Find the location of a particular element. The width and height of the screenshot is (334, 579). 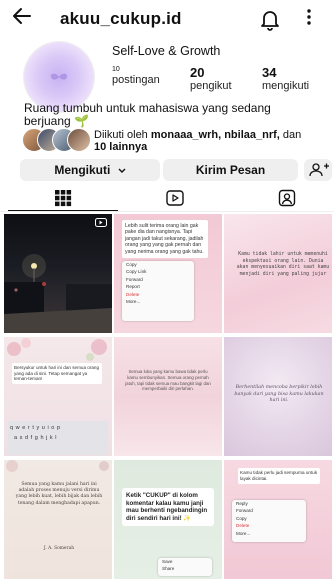

back-arrow-icon is located at coordinates (22, 18).